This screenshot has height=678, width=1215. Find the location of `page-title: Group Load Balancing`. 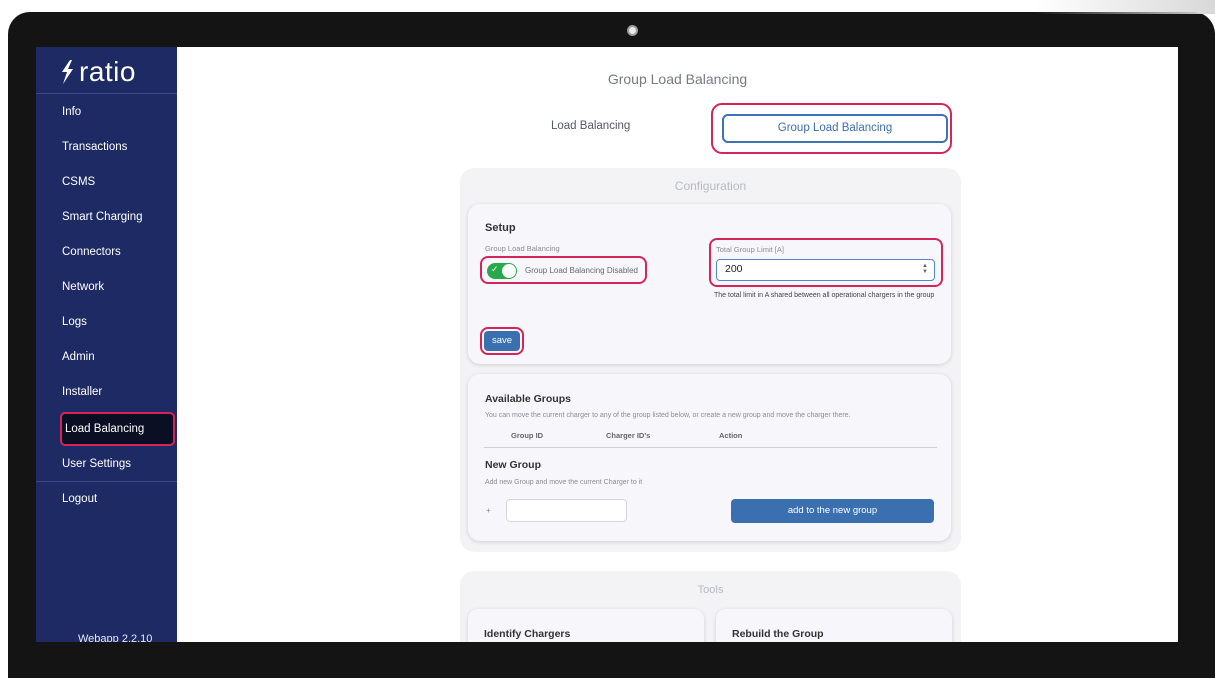

page-title: Group Load Balancing is located at coordinates (677, 79).